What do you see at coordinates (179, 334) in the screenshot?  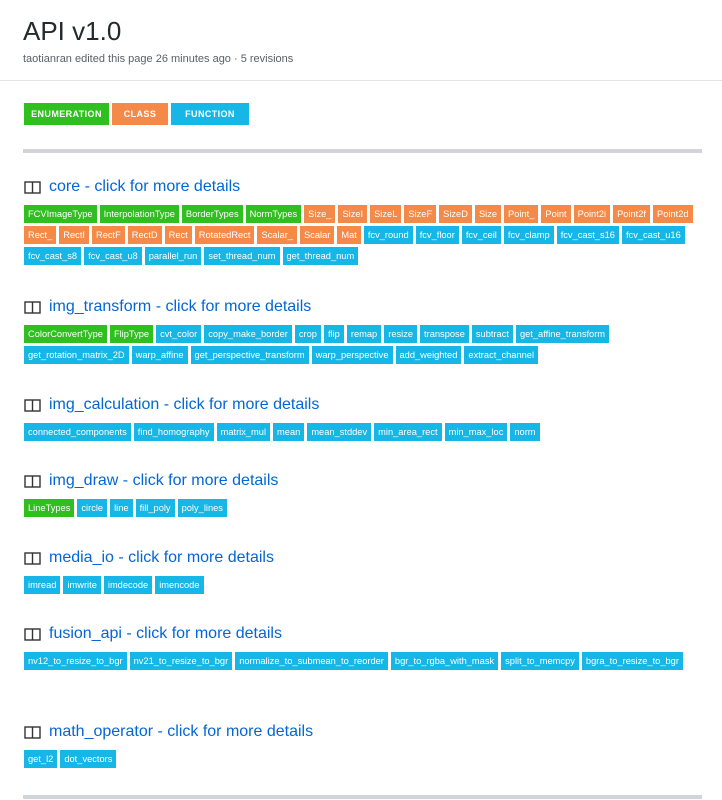 I see `api-tag-func: cvt_color` at bounding box center [179, 334].